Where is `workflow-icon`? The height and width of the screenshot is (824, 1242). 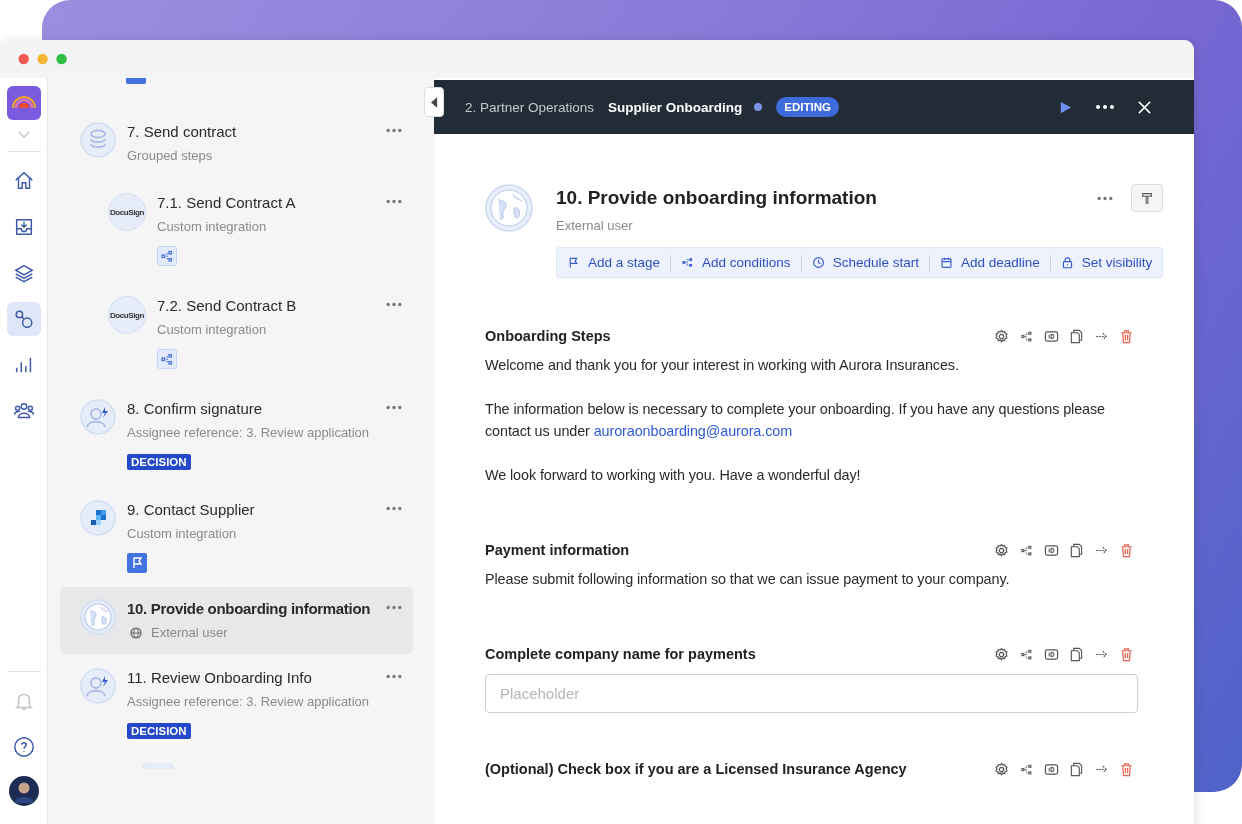
workflow-icon is located at coordinates (23, 319).